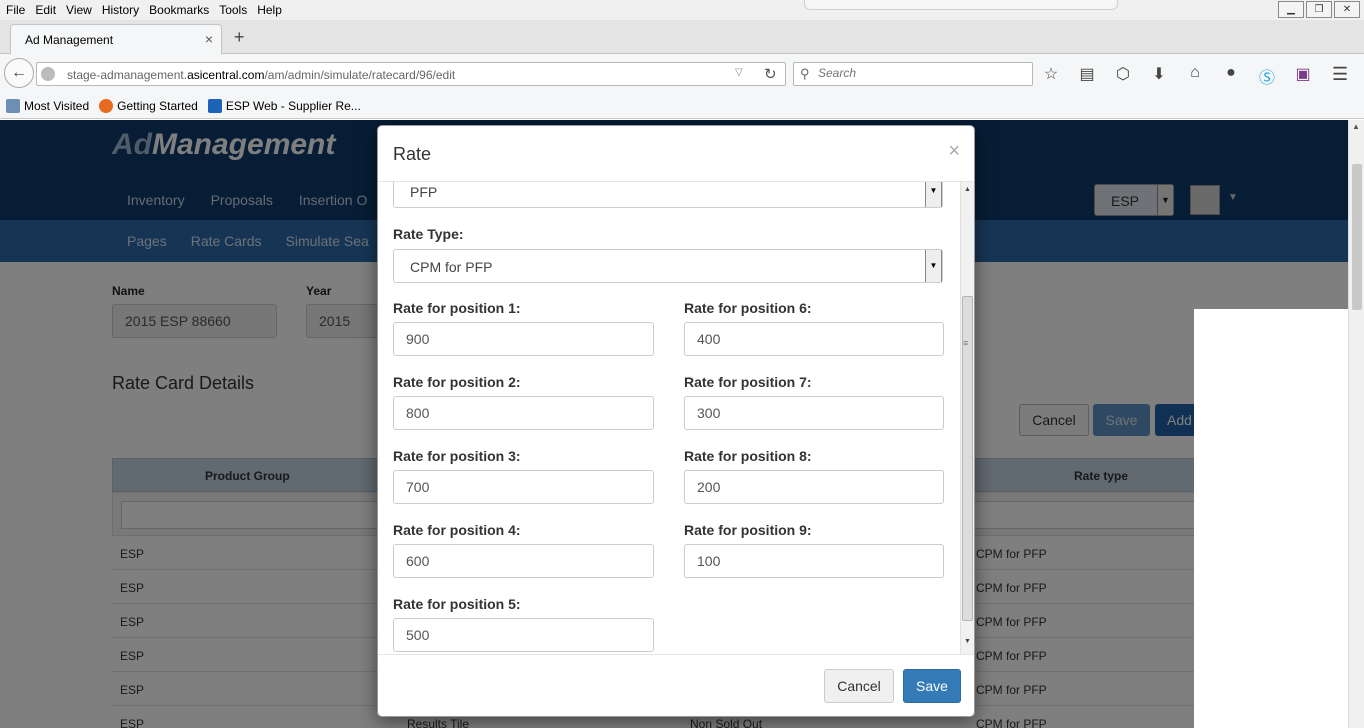  I want to click on search-input, so click(918, 73).